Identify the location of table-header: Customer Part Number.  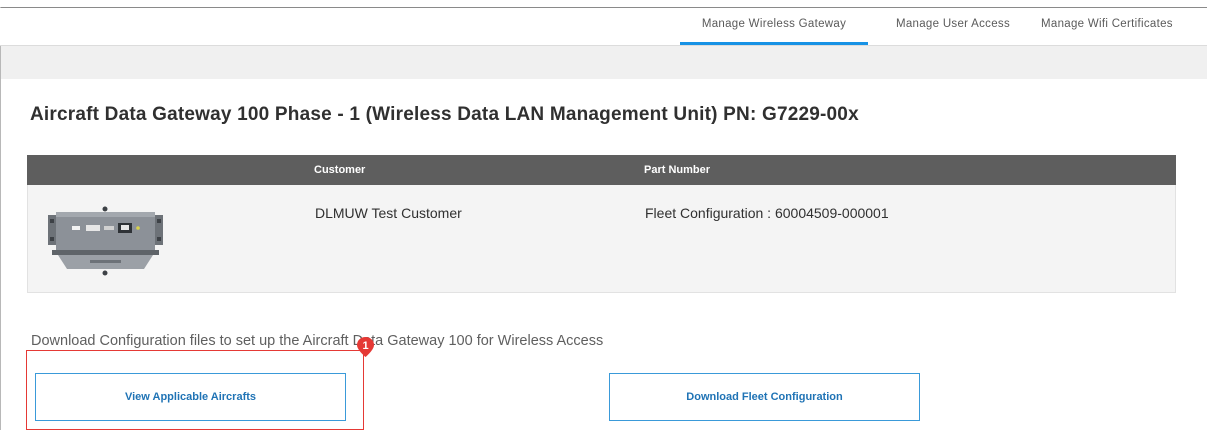
(601, 170).